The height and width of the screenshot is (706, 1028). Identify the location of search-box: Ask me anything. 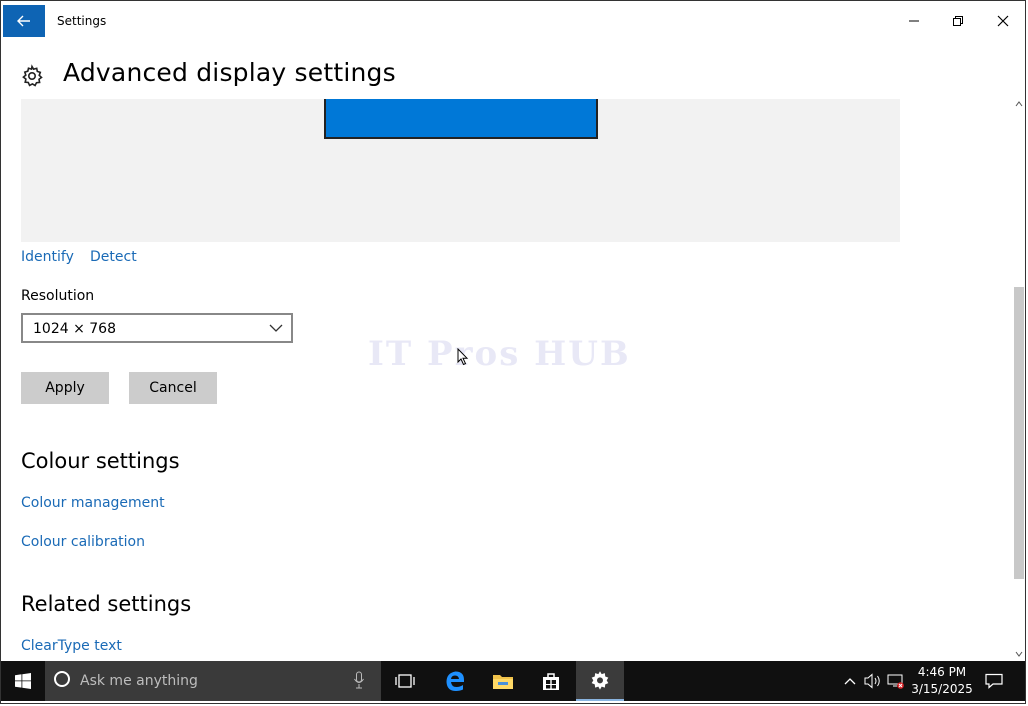
(213, 681).